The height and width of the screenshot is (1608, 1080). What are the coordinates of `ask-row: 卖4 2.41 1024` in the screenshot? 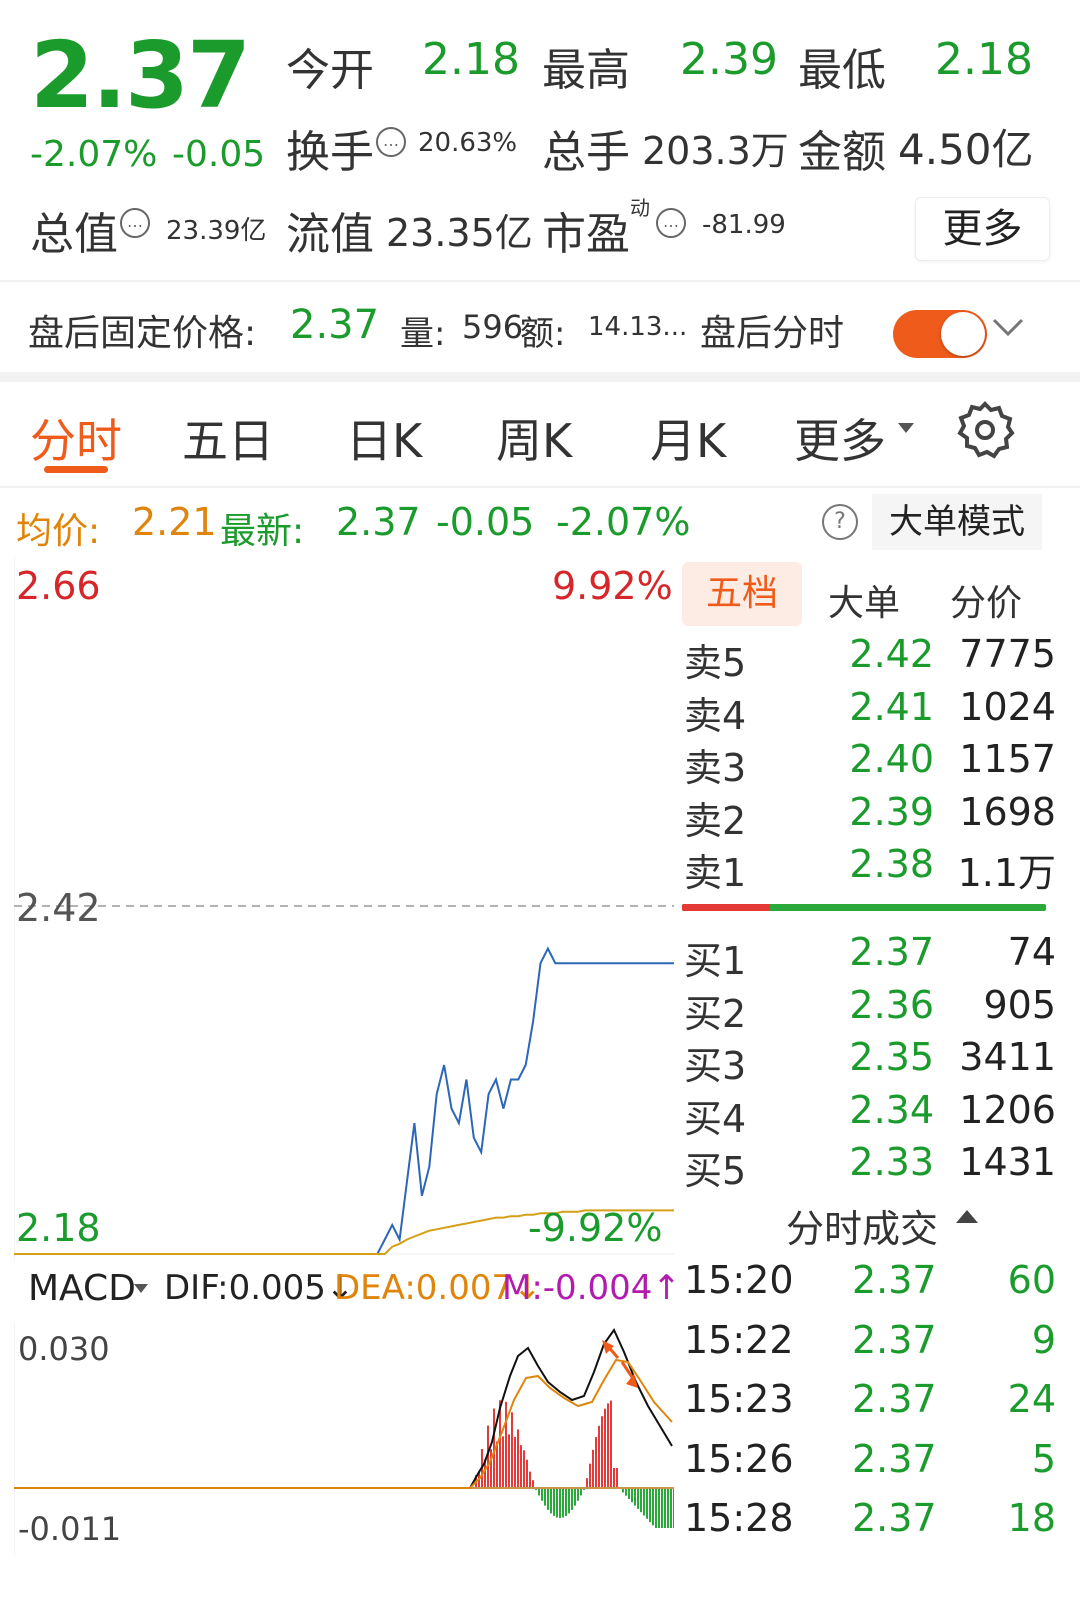 It's located at (870, 711).